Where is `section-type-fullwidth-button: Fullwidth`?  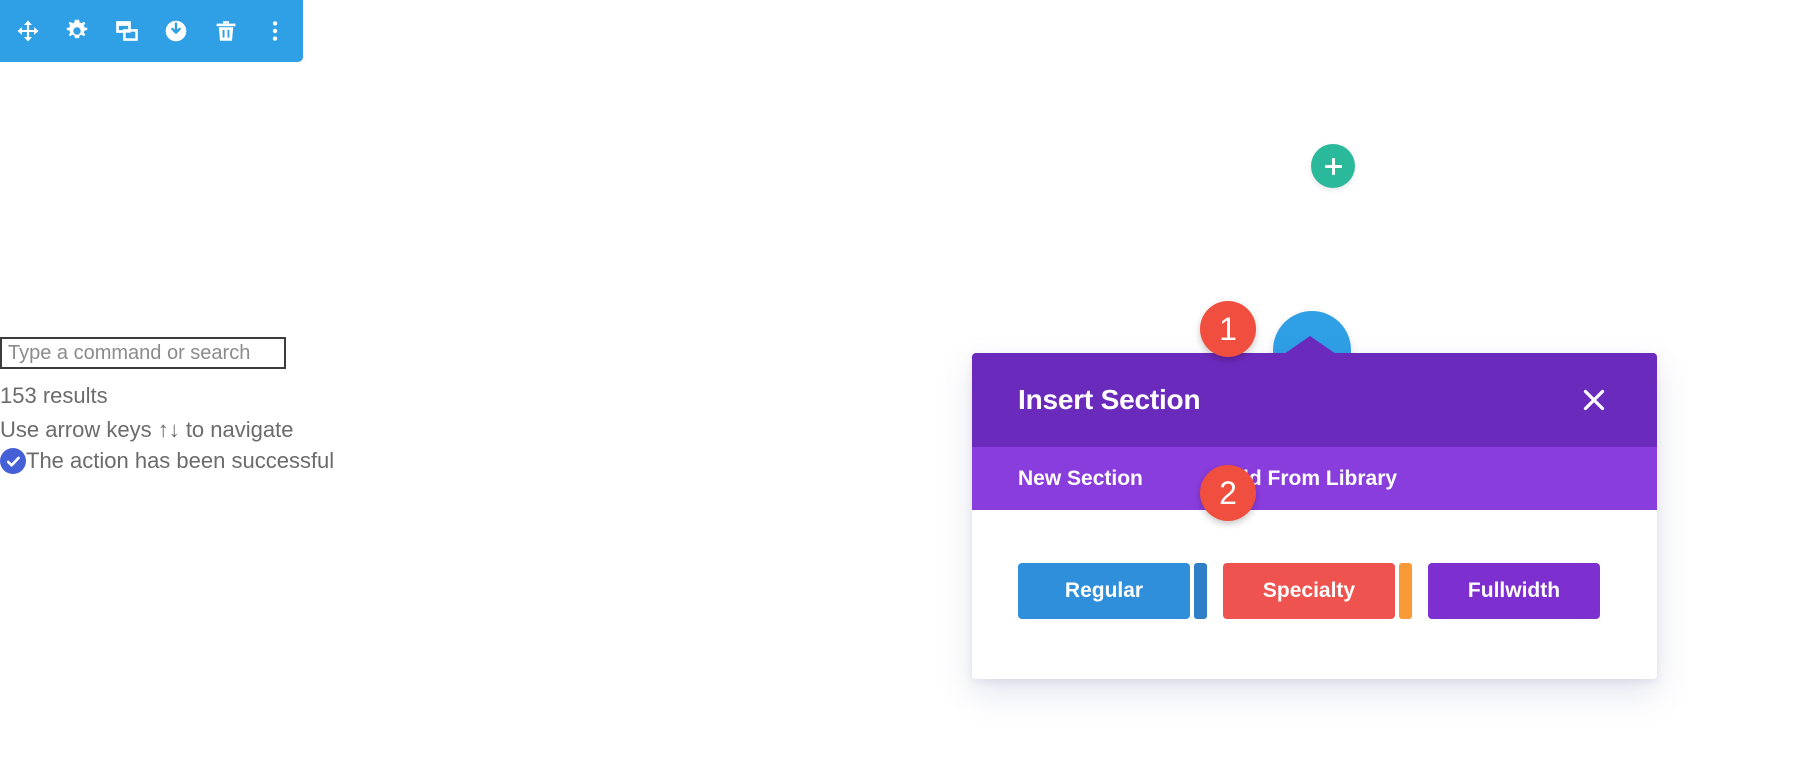
section-type-fullwidth-button: Fullwidth is located at coordinates (1514, 591).